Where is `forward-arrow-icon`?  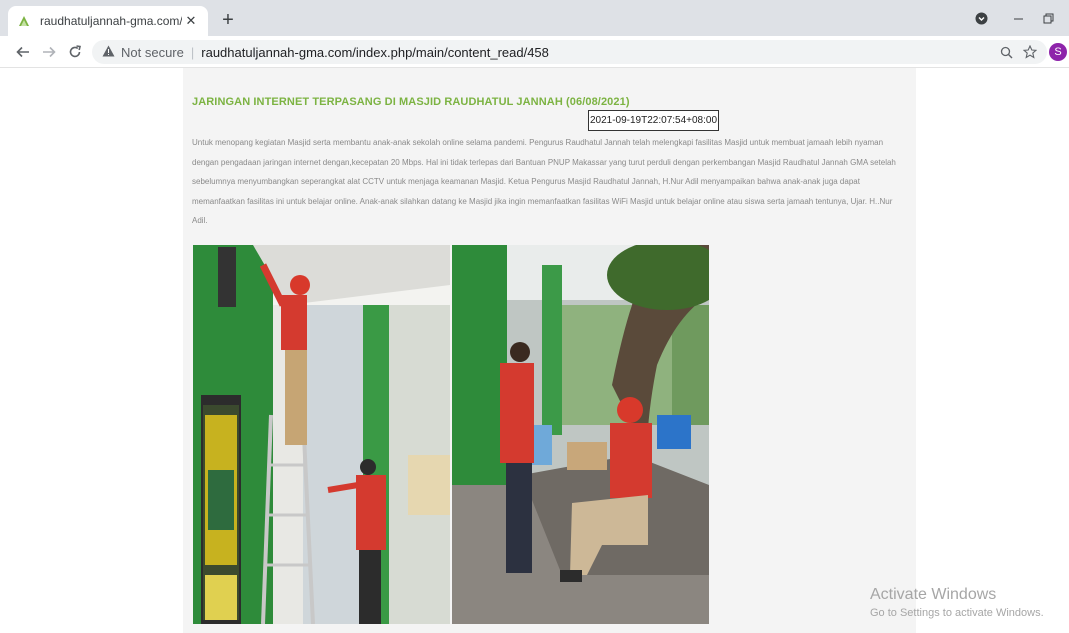
forward-arrow-icon is located at coordinates (49, 52).